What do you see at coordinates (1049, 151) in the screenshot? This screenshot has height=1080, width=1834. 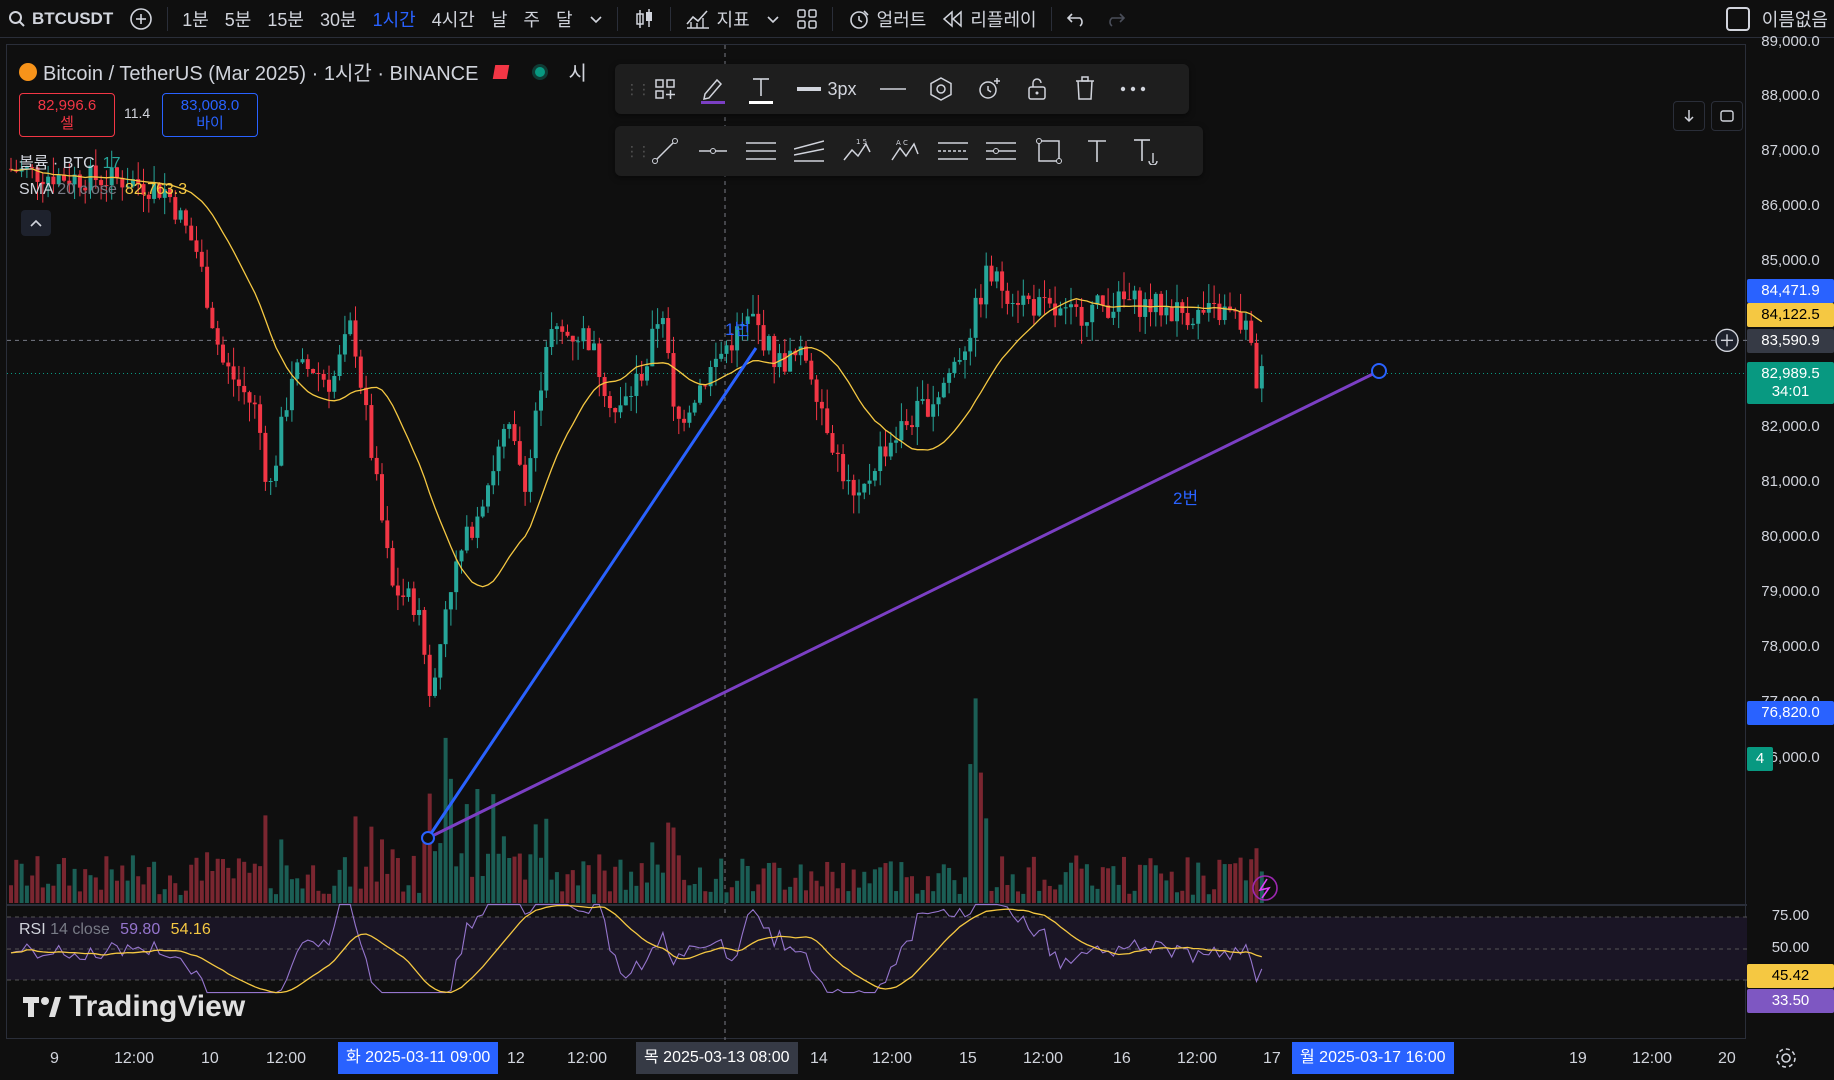 I see `rectangle-tool` at bounding box center [1049, 151].